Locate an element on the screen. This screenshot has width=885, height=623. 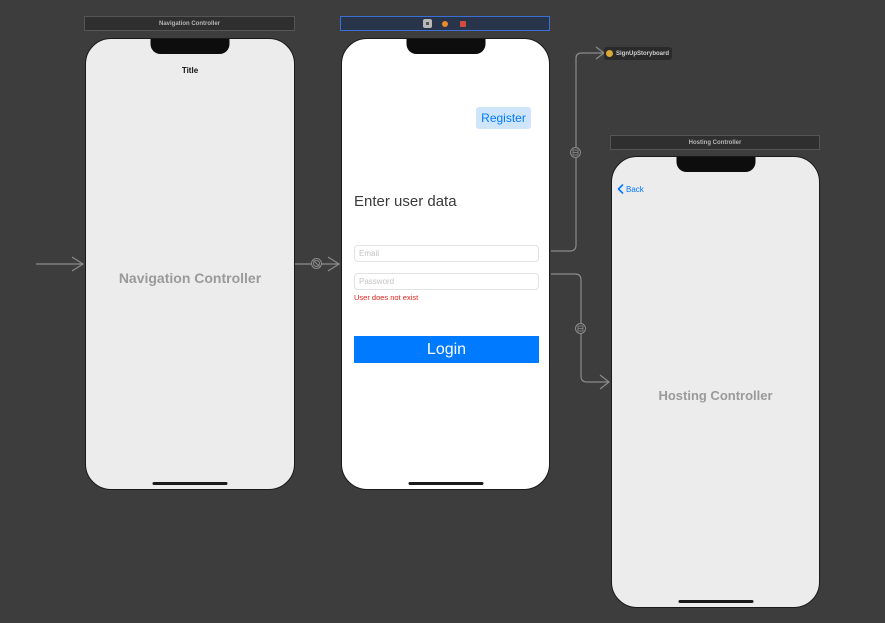
show-segue-icon-hosting is located at coordinates (580, 328).